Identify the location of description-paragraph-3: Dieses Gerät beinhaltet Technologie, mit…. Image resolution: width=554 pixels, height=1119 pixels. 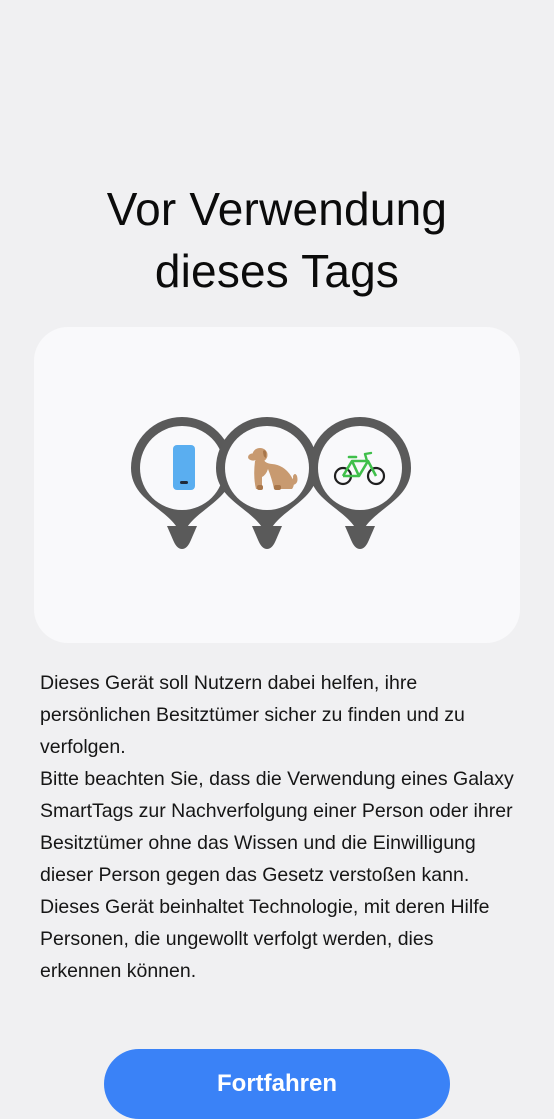
(265, 939).